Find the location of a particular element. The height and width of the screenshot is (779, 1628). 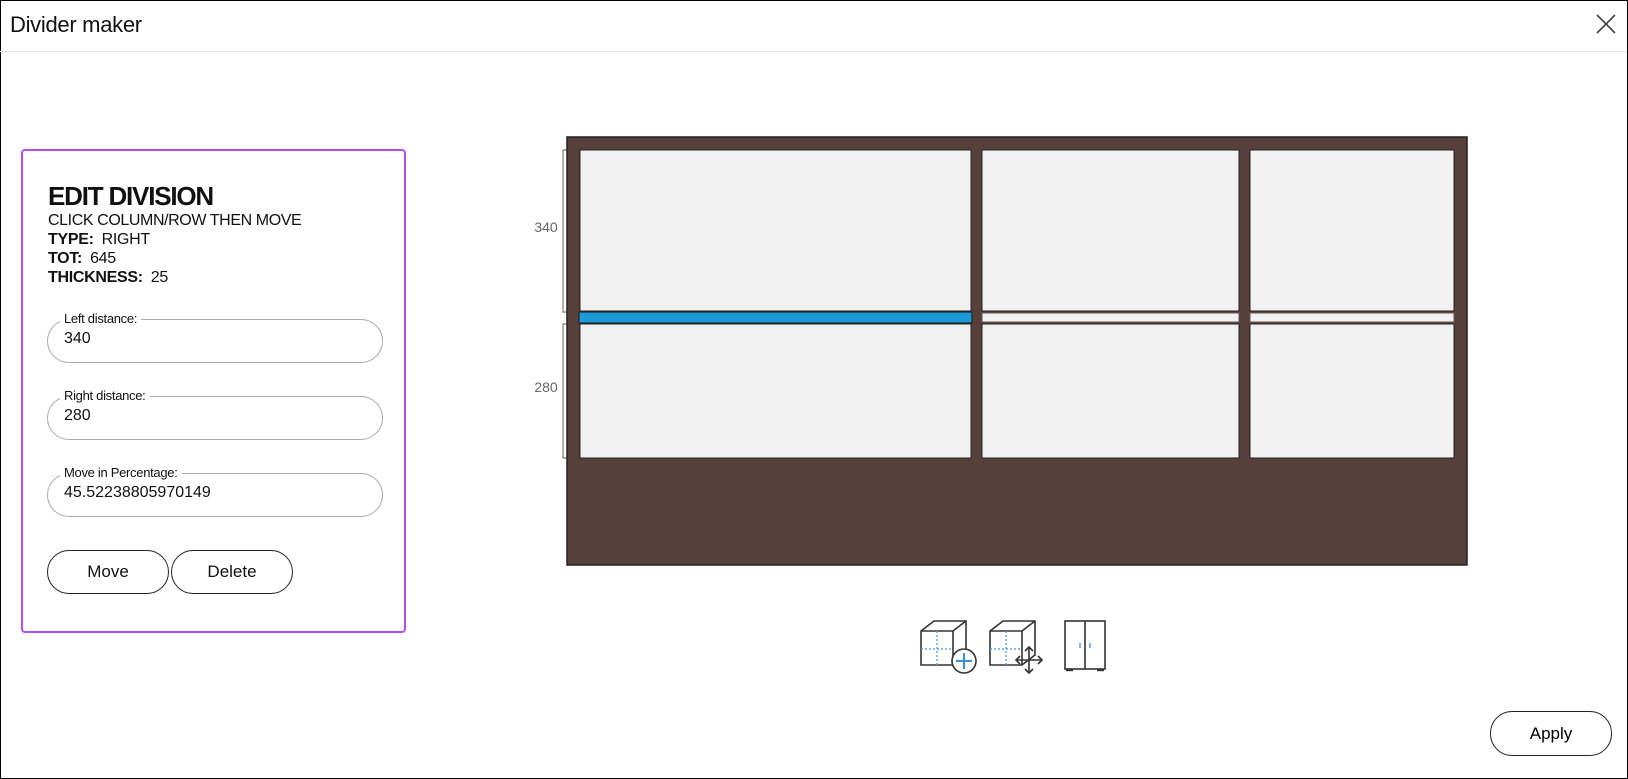

left-distance-input is located at coordinates (214, 339).